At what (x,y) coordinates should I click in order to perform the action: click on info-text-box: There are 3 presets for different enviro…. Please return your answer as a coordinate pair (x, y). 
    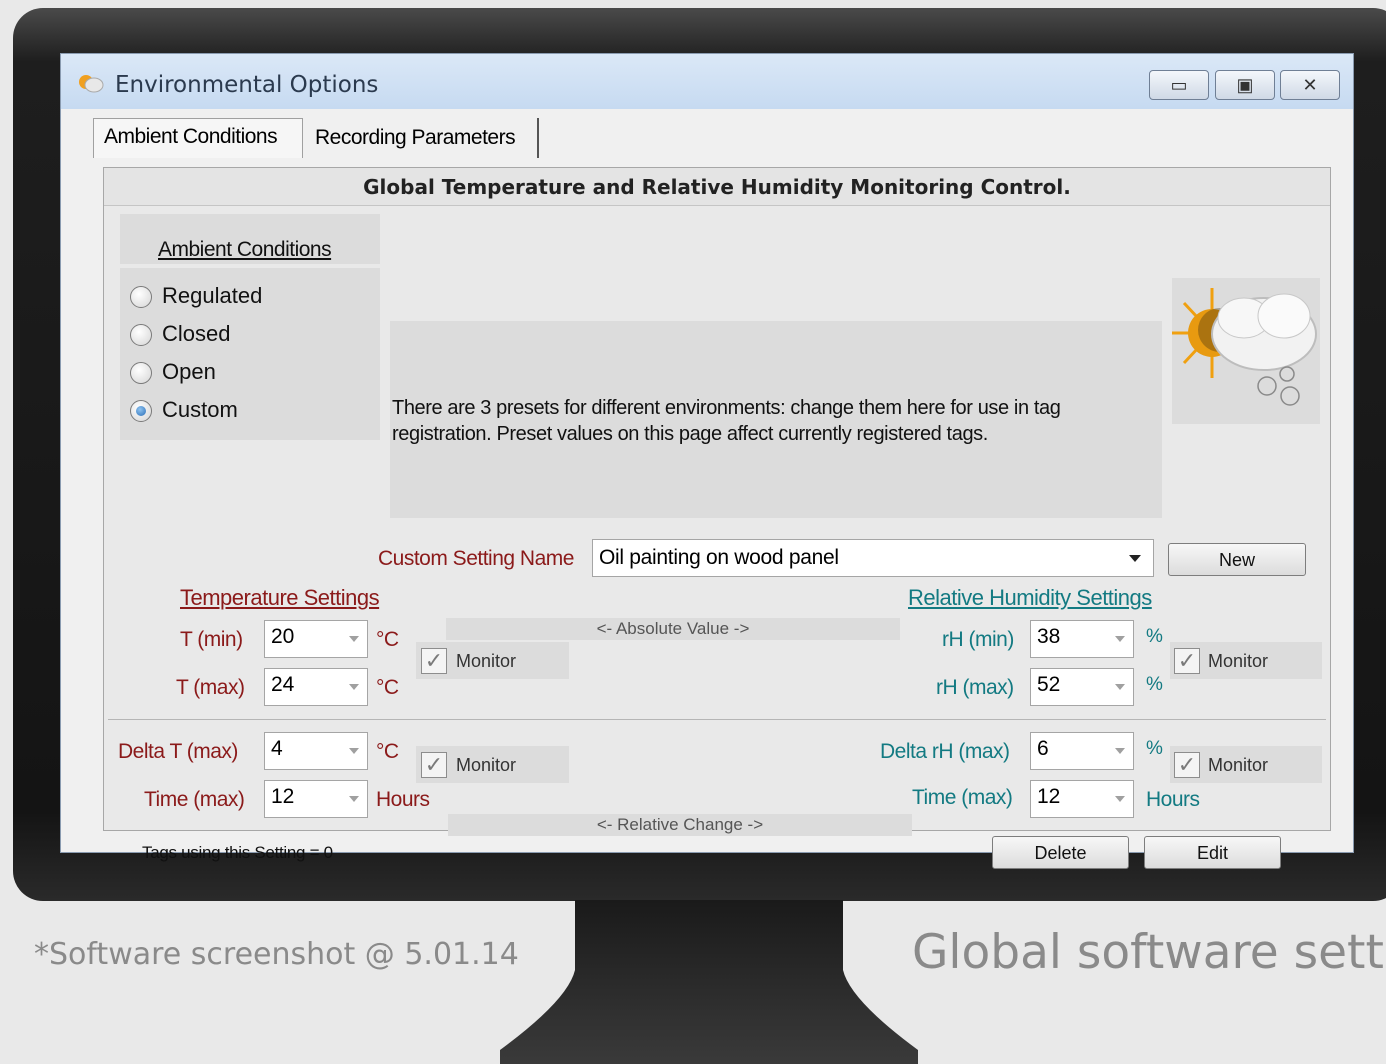
    Looking at the image, I should click on (776, 419).